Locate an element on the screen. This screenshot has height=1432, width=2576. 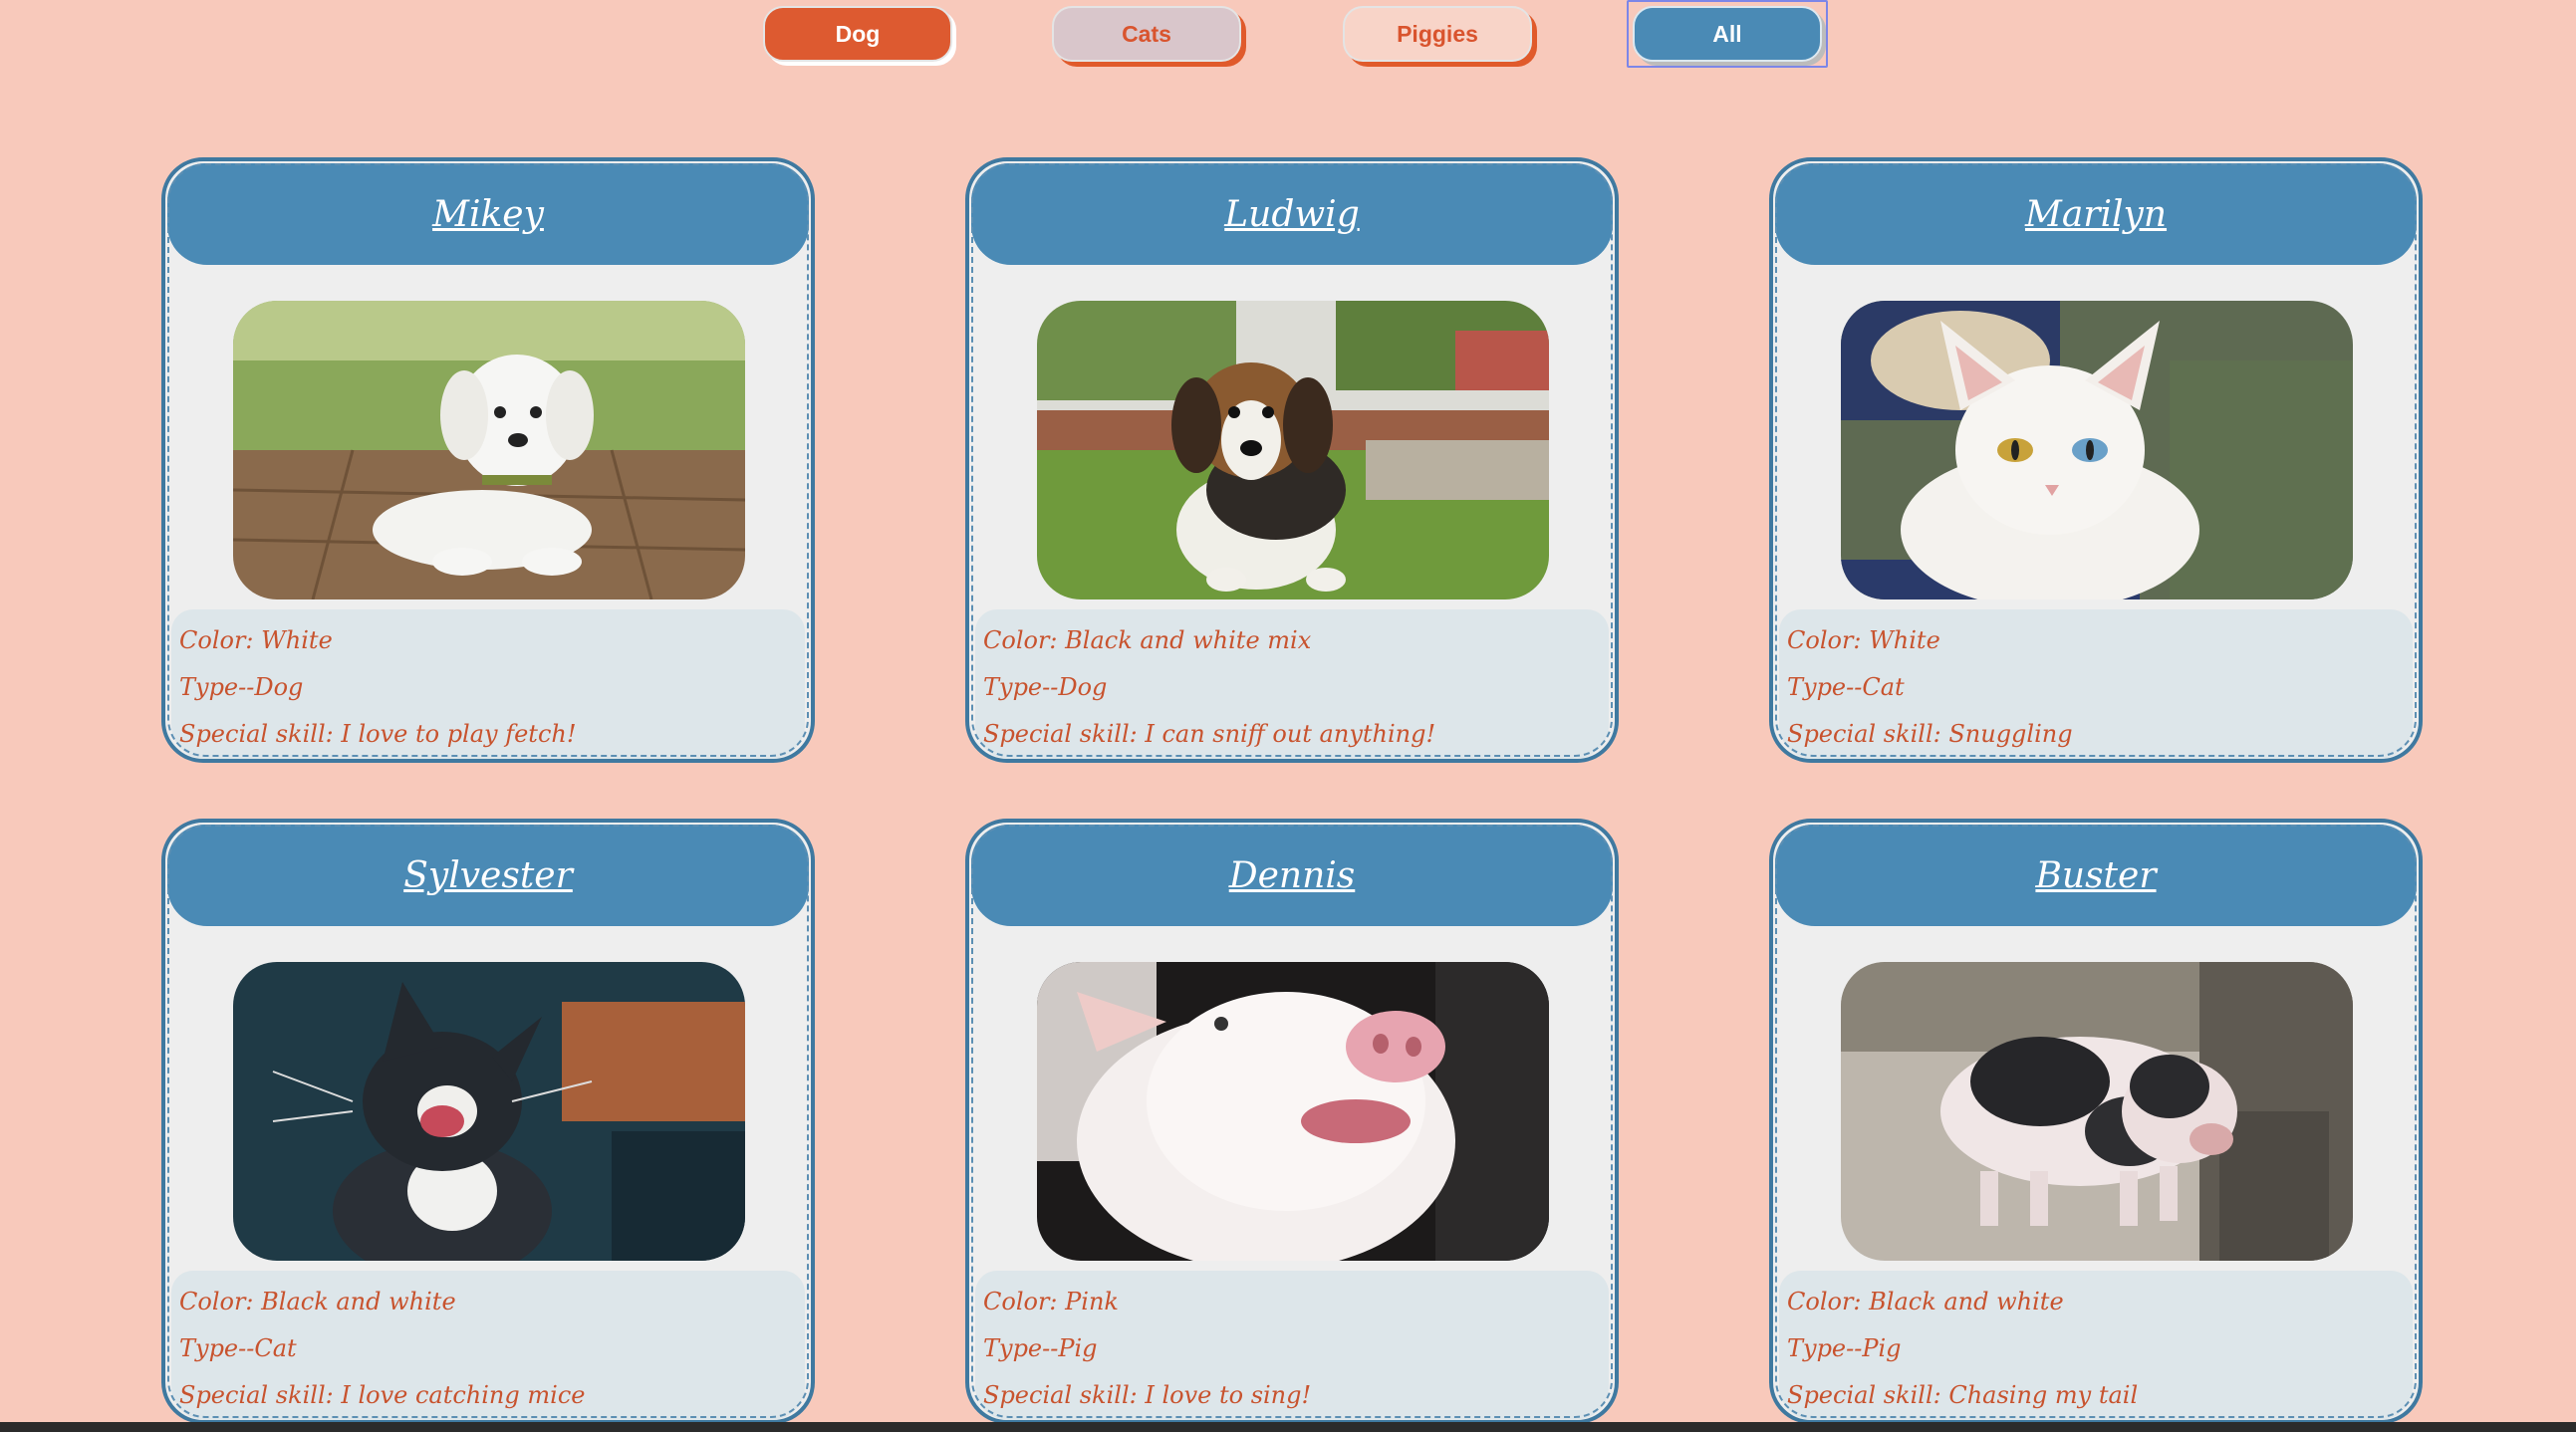
pet-name: Dennis is located at coordinates (1292, 875).